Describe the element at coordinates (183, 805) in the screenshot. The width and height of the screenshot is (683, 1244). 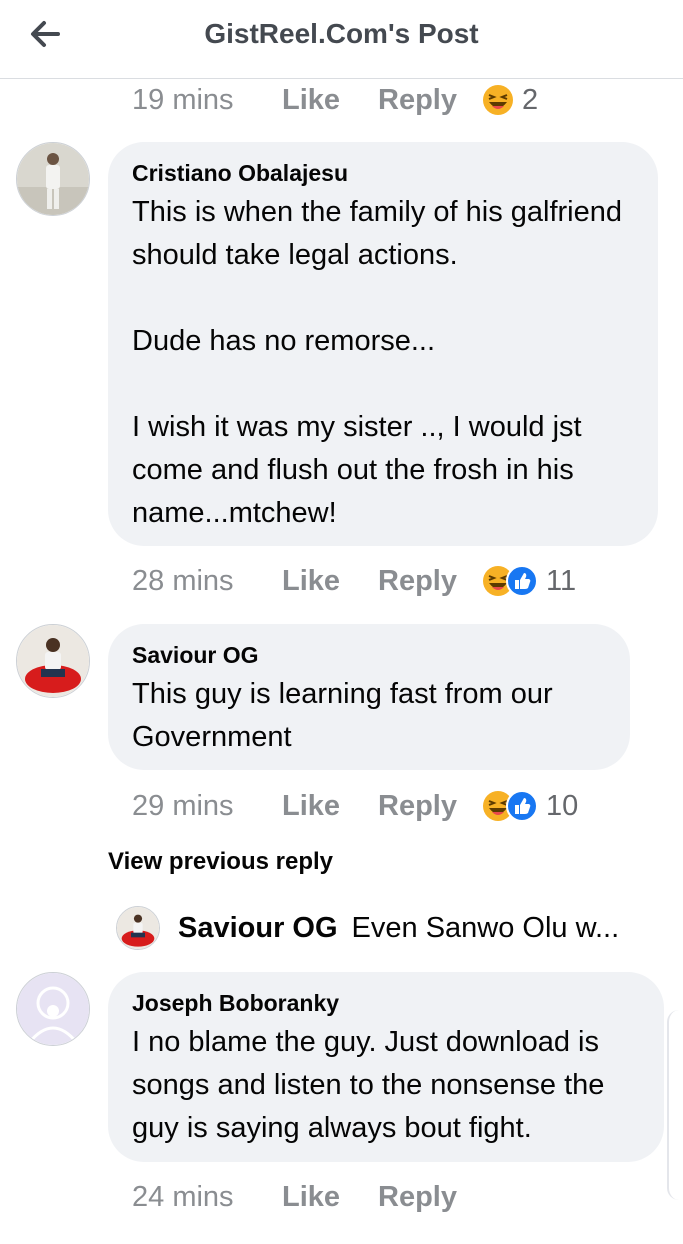
I see `comment-time: 29 mins` at that location.